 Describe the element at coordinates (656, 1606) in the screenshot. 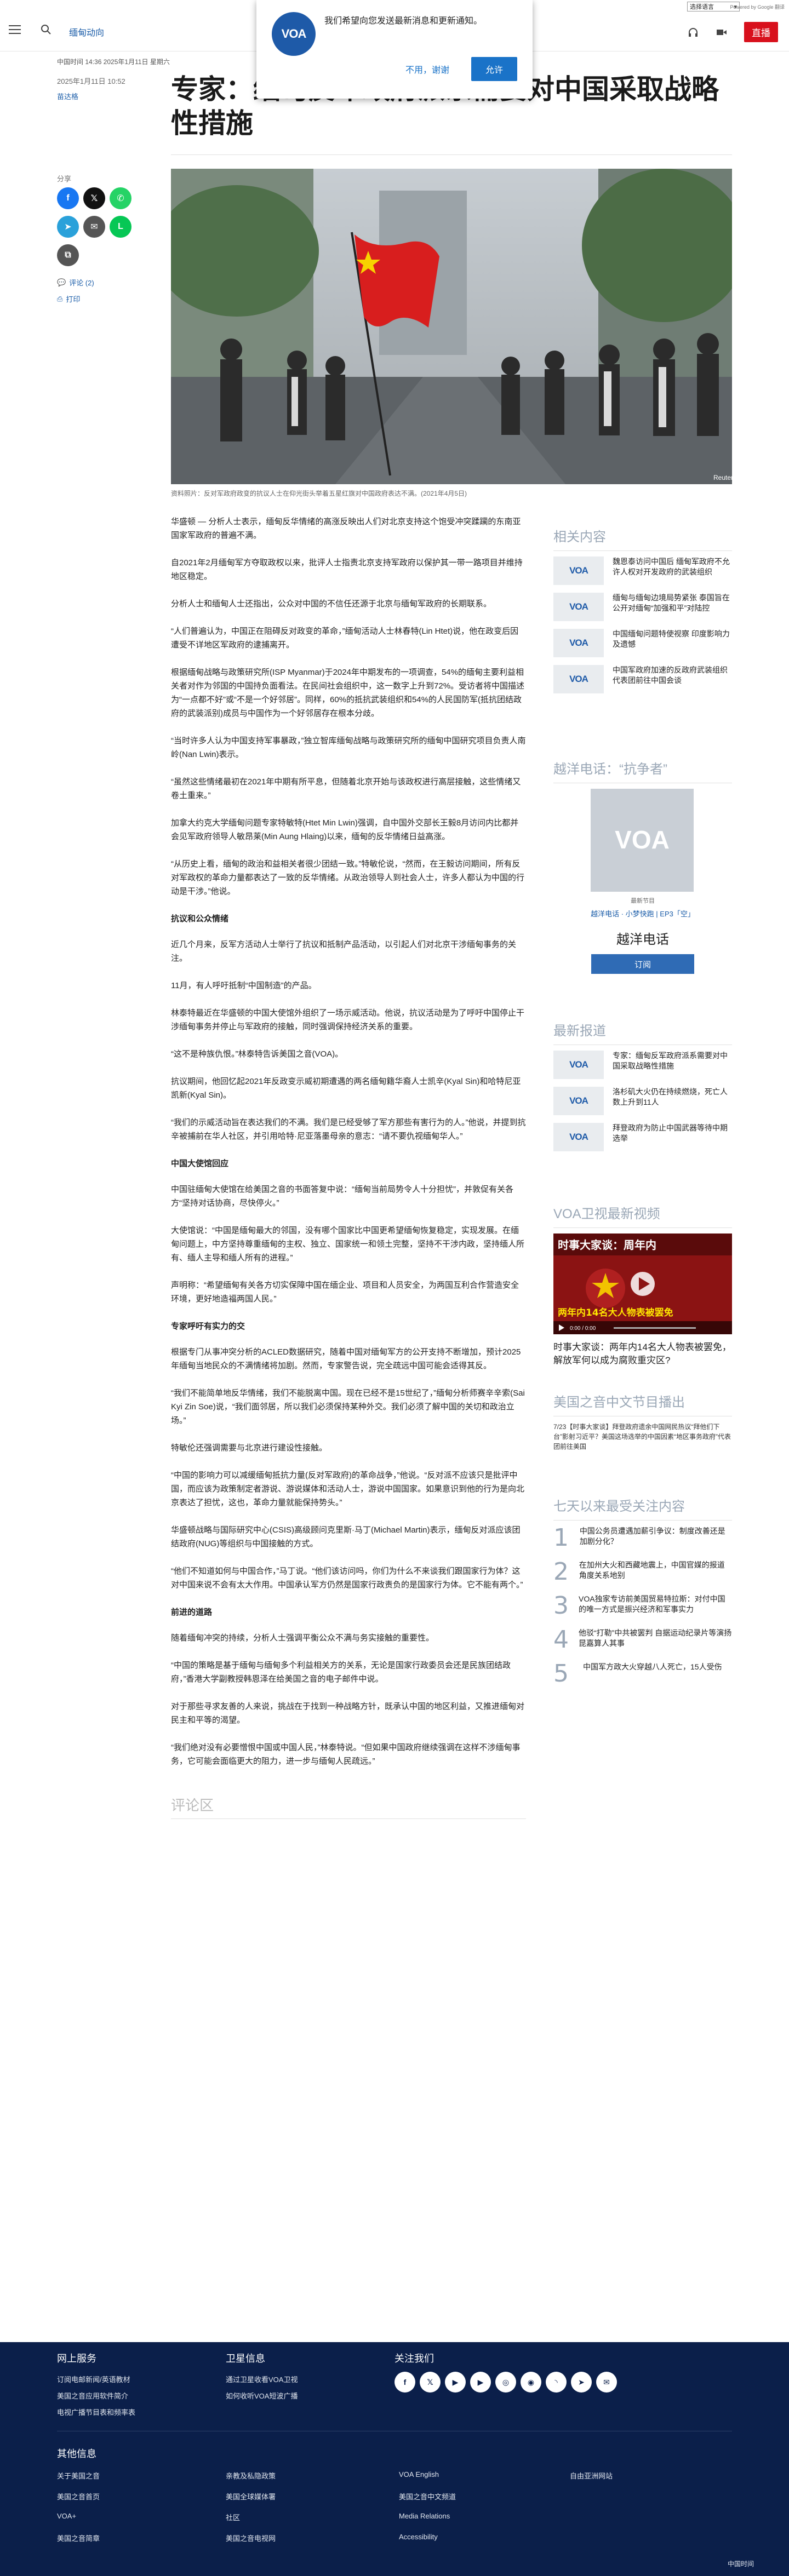

I see `popular-link: VOA独家专访前美国贸易特拉斯：对付中国的唯一方式是振兴经济和军事实力` at that location.